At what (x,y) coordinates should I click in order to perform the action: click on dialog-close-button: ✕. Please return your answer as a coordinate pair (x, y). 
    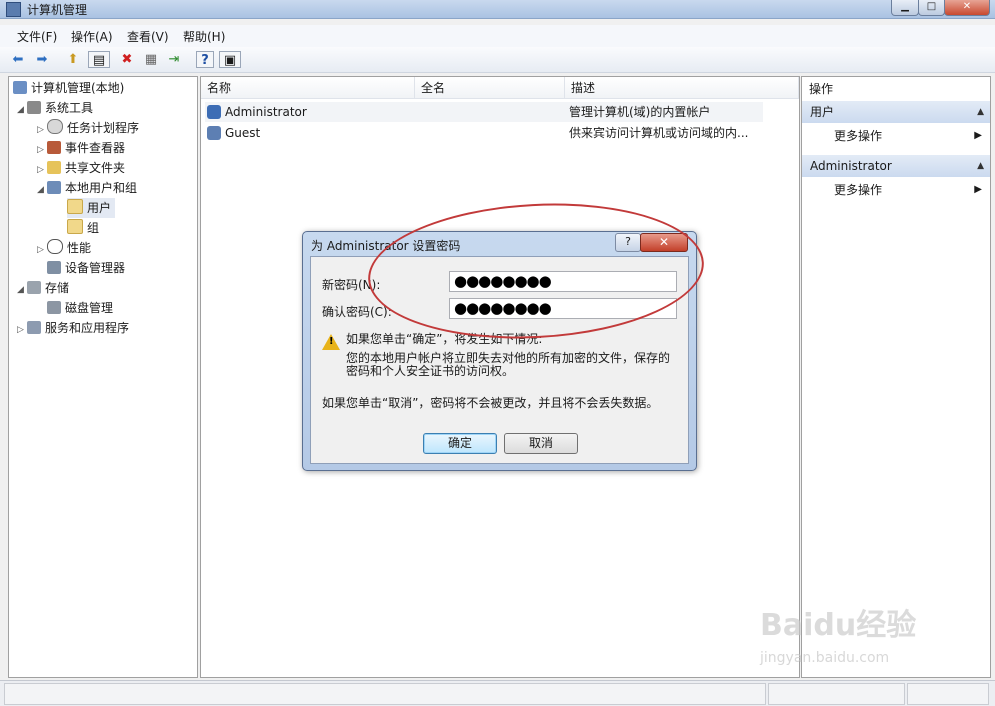
    Looking at the image, I should click on (664, 242).